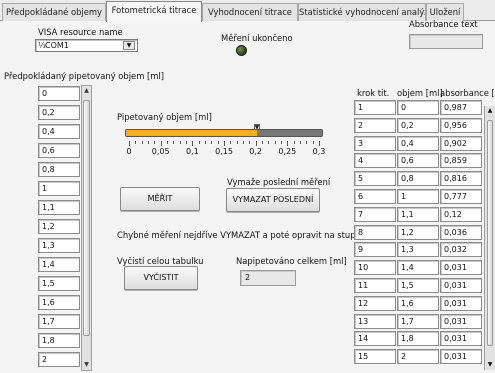 The image size is (495, 373). What do you see at coordinates (59, 359) in the screenshot?
I see `predicted-volume-cell: 2` at bounding box center [59, 359].